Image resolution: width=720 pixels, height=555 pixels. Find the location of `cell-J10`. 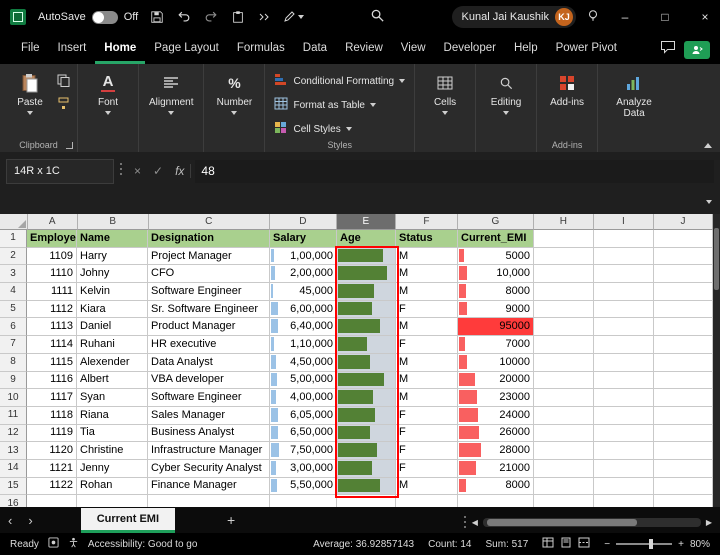

cell-J10 is located at coordinates (683, 398).